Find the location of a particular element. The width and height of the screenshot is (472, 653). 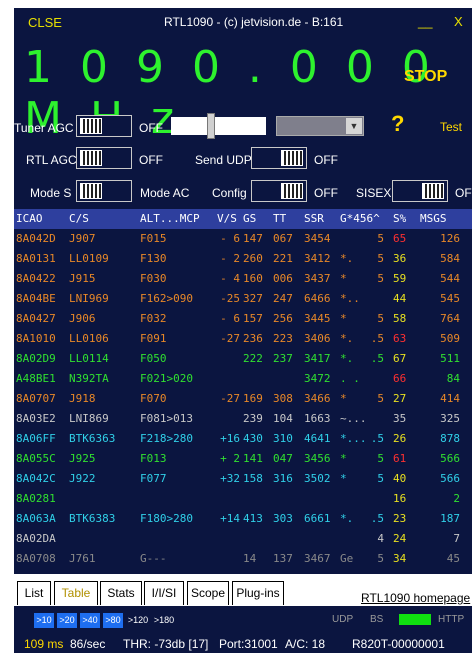

port-readout: Port:31001 is located at coordinates (248, 644).